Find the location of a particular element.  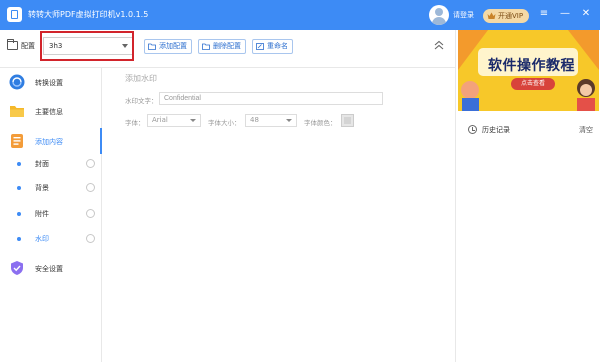

highlight-annotation-box is located at coordinates (87, 46).